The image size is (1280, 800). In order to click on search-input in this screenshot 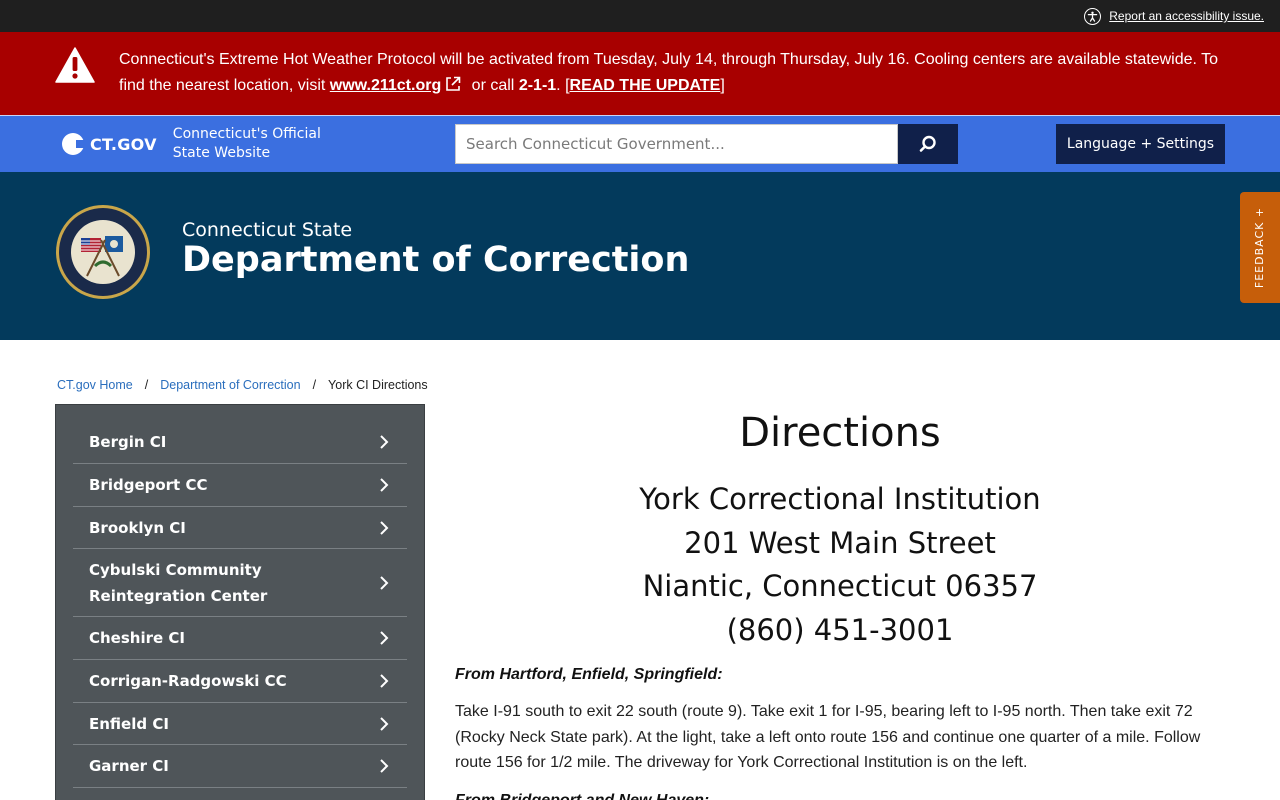, I will do `click(676, 144)`.